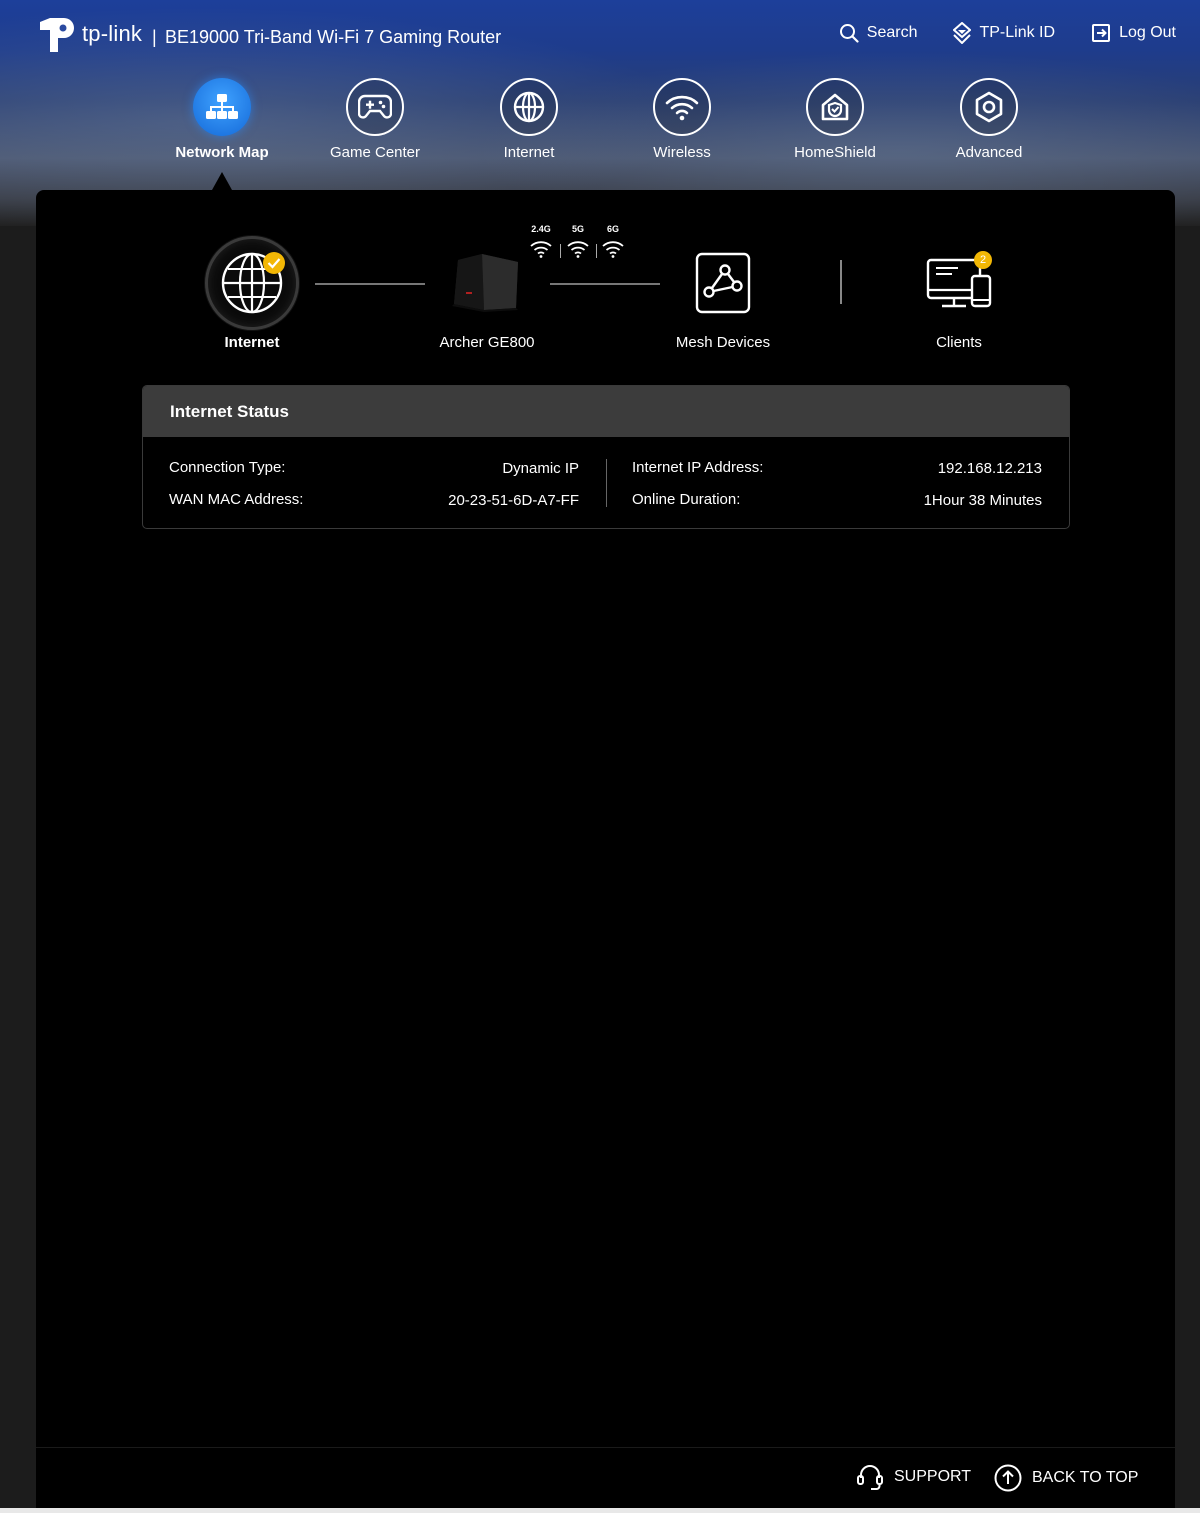 The height and width of the screenshot is (1513, 1200). What do you see at coordinates (252, 283) in the screenshot?
I see `internet-node` at bounding box center [252, 283].